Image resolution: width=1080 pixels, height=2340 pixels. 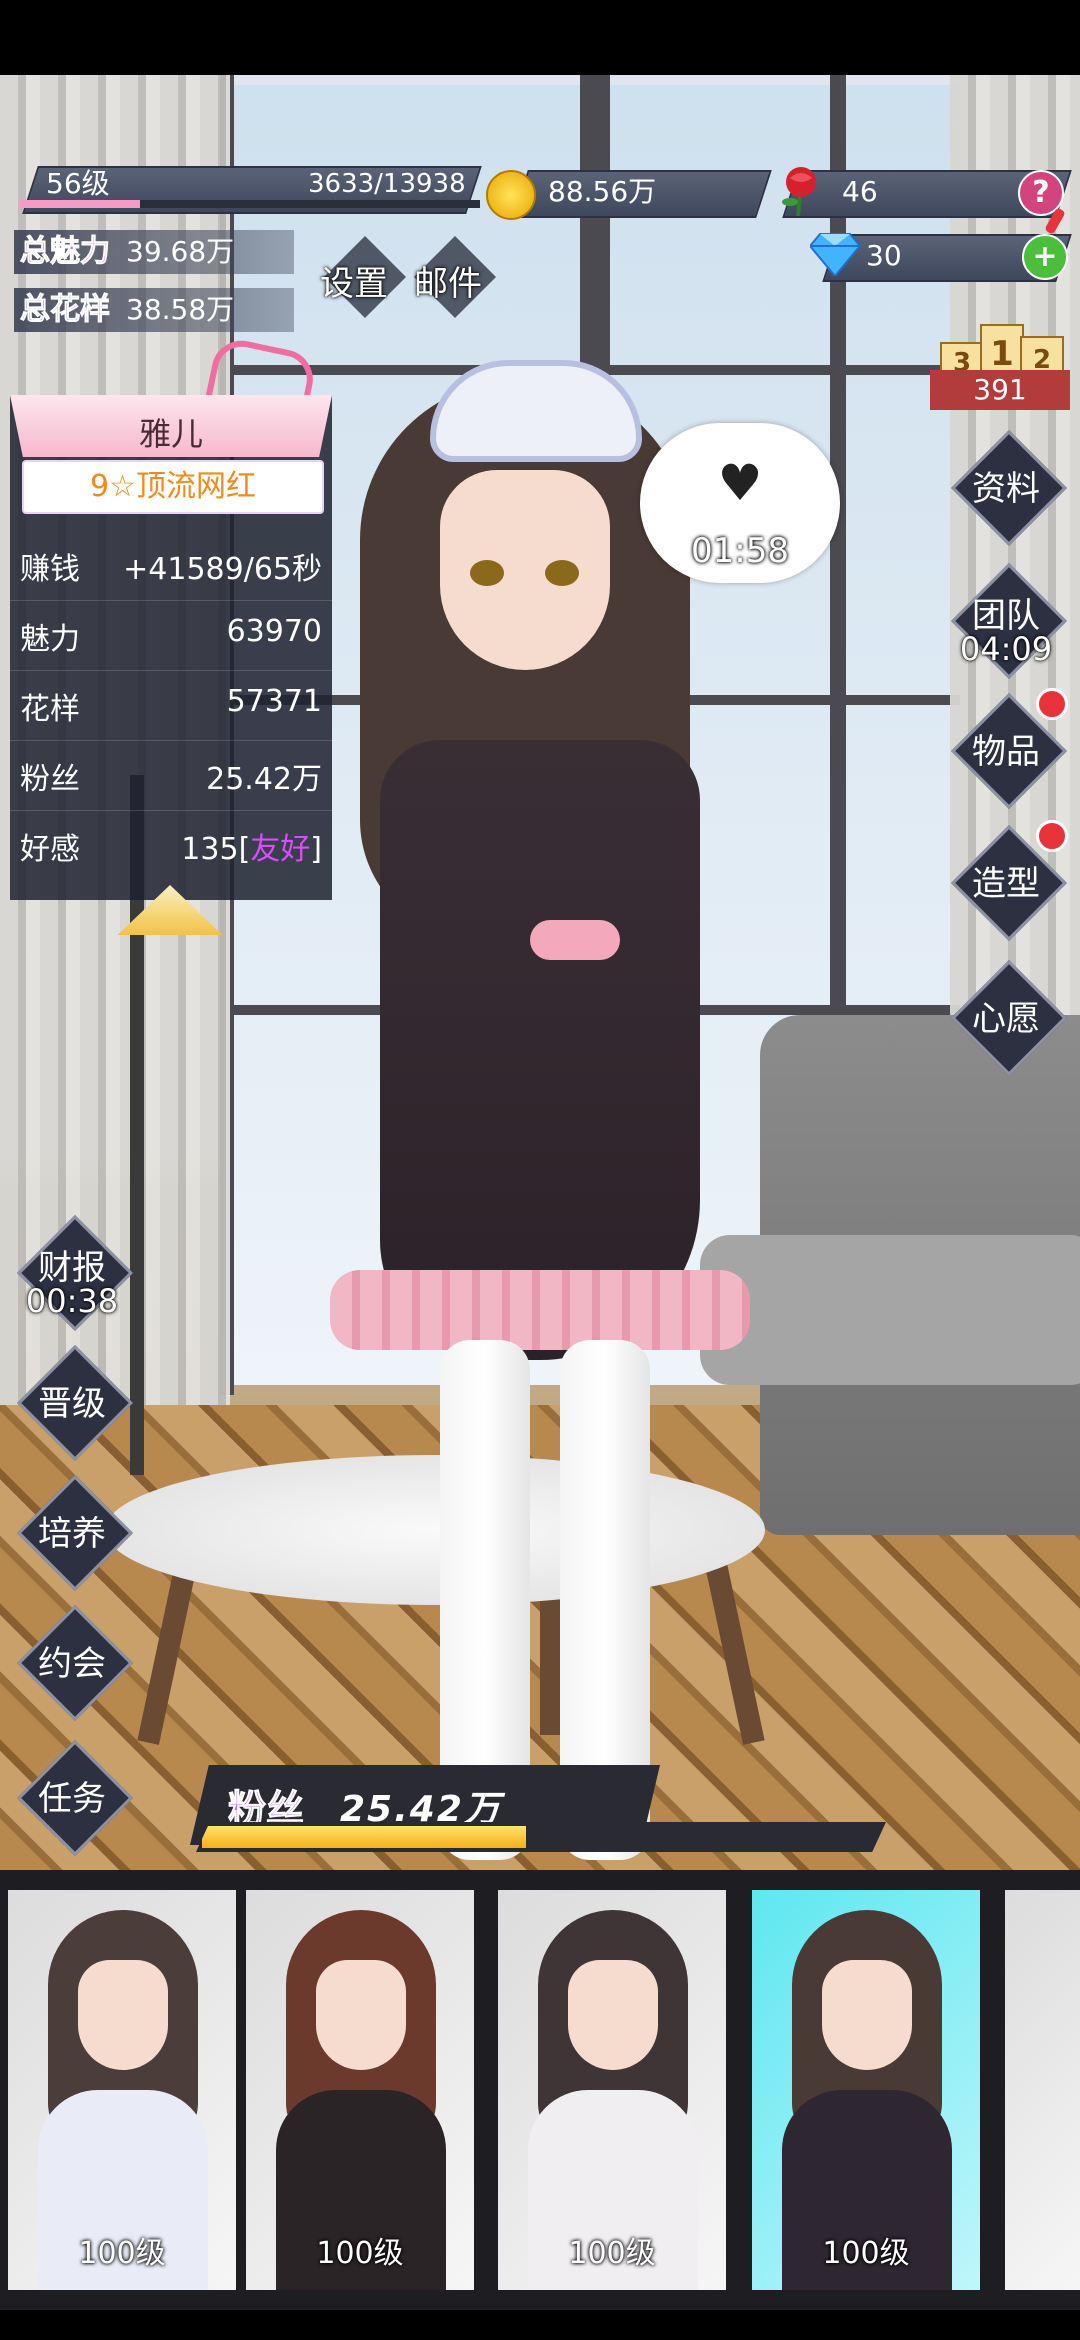 What do you see at coordinates (1006, 649) in the screenshot?
I see `team-timer: 04:09` at bounding box center [1006, 649].